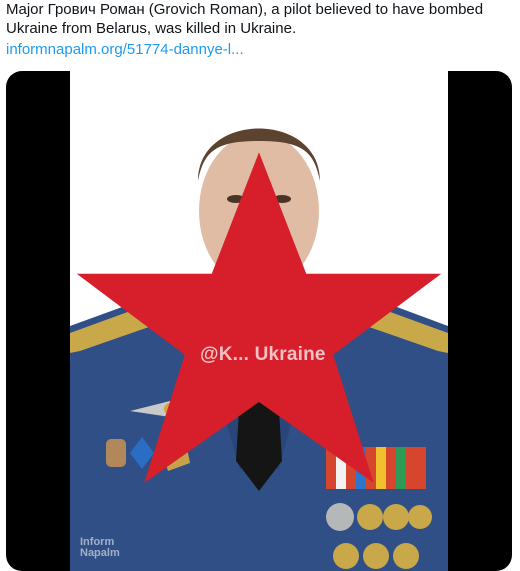 Image resolution: width=520 pixels, height=571 pixels. I want to click on informnapalm-logo: Inform Napalm, so click(100, 547).